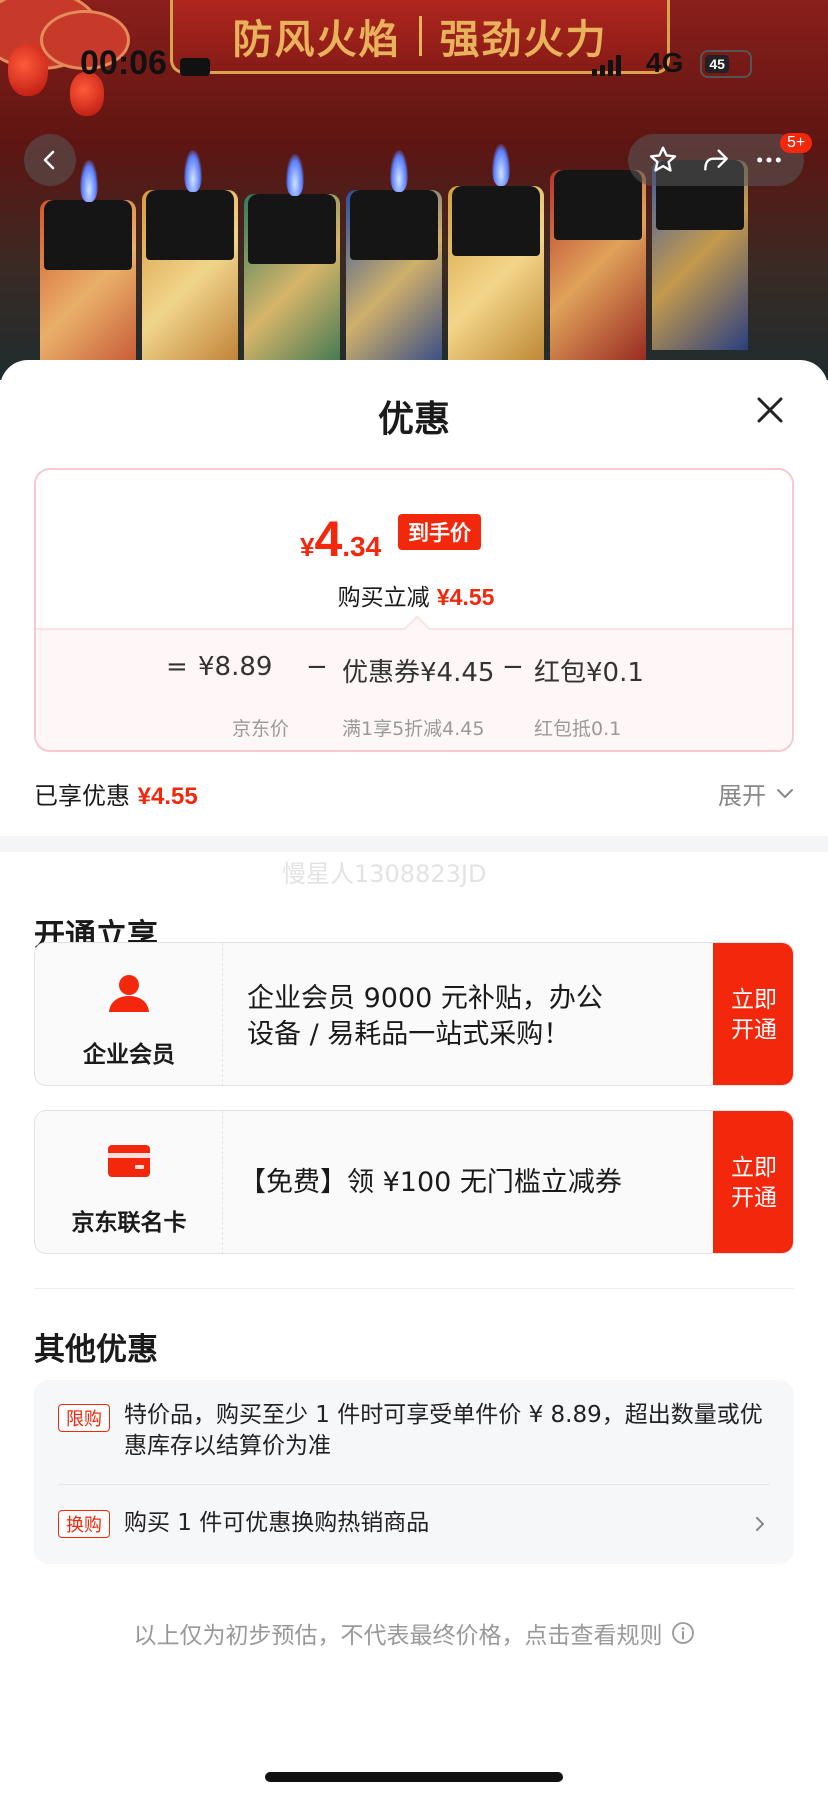  I want to click on final-price-area: ¥ 4 .34 到手价 购买立减 ¥4.55, so click(414, 549).